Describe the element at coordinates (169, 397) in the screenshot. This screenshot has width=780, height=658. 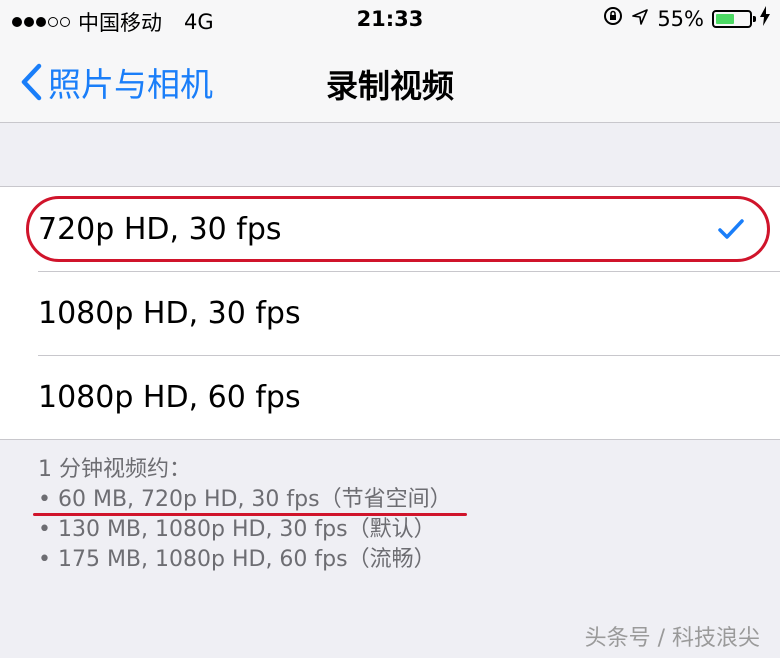
I see `option-label: 1080p HD, 60 fps` at that location.